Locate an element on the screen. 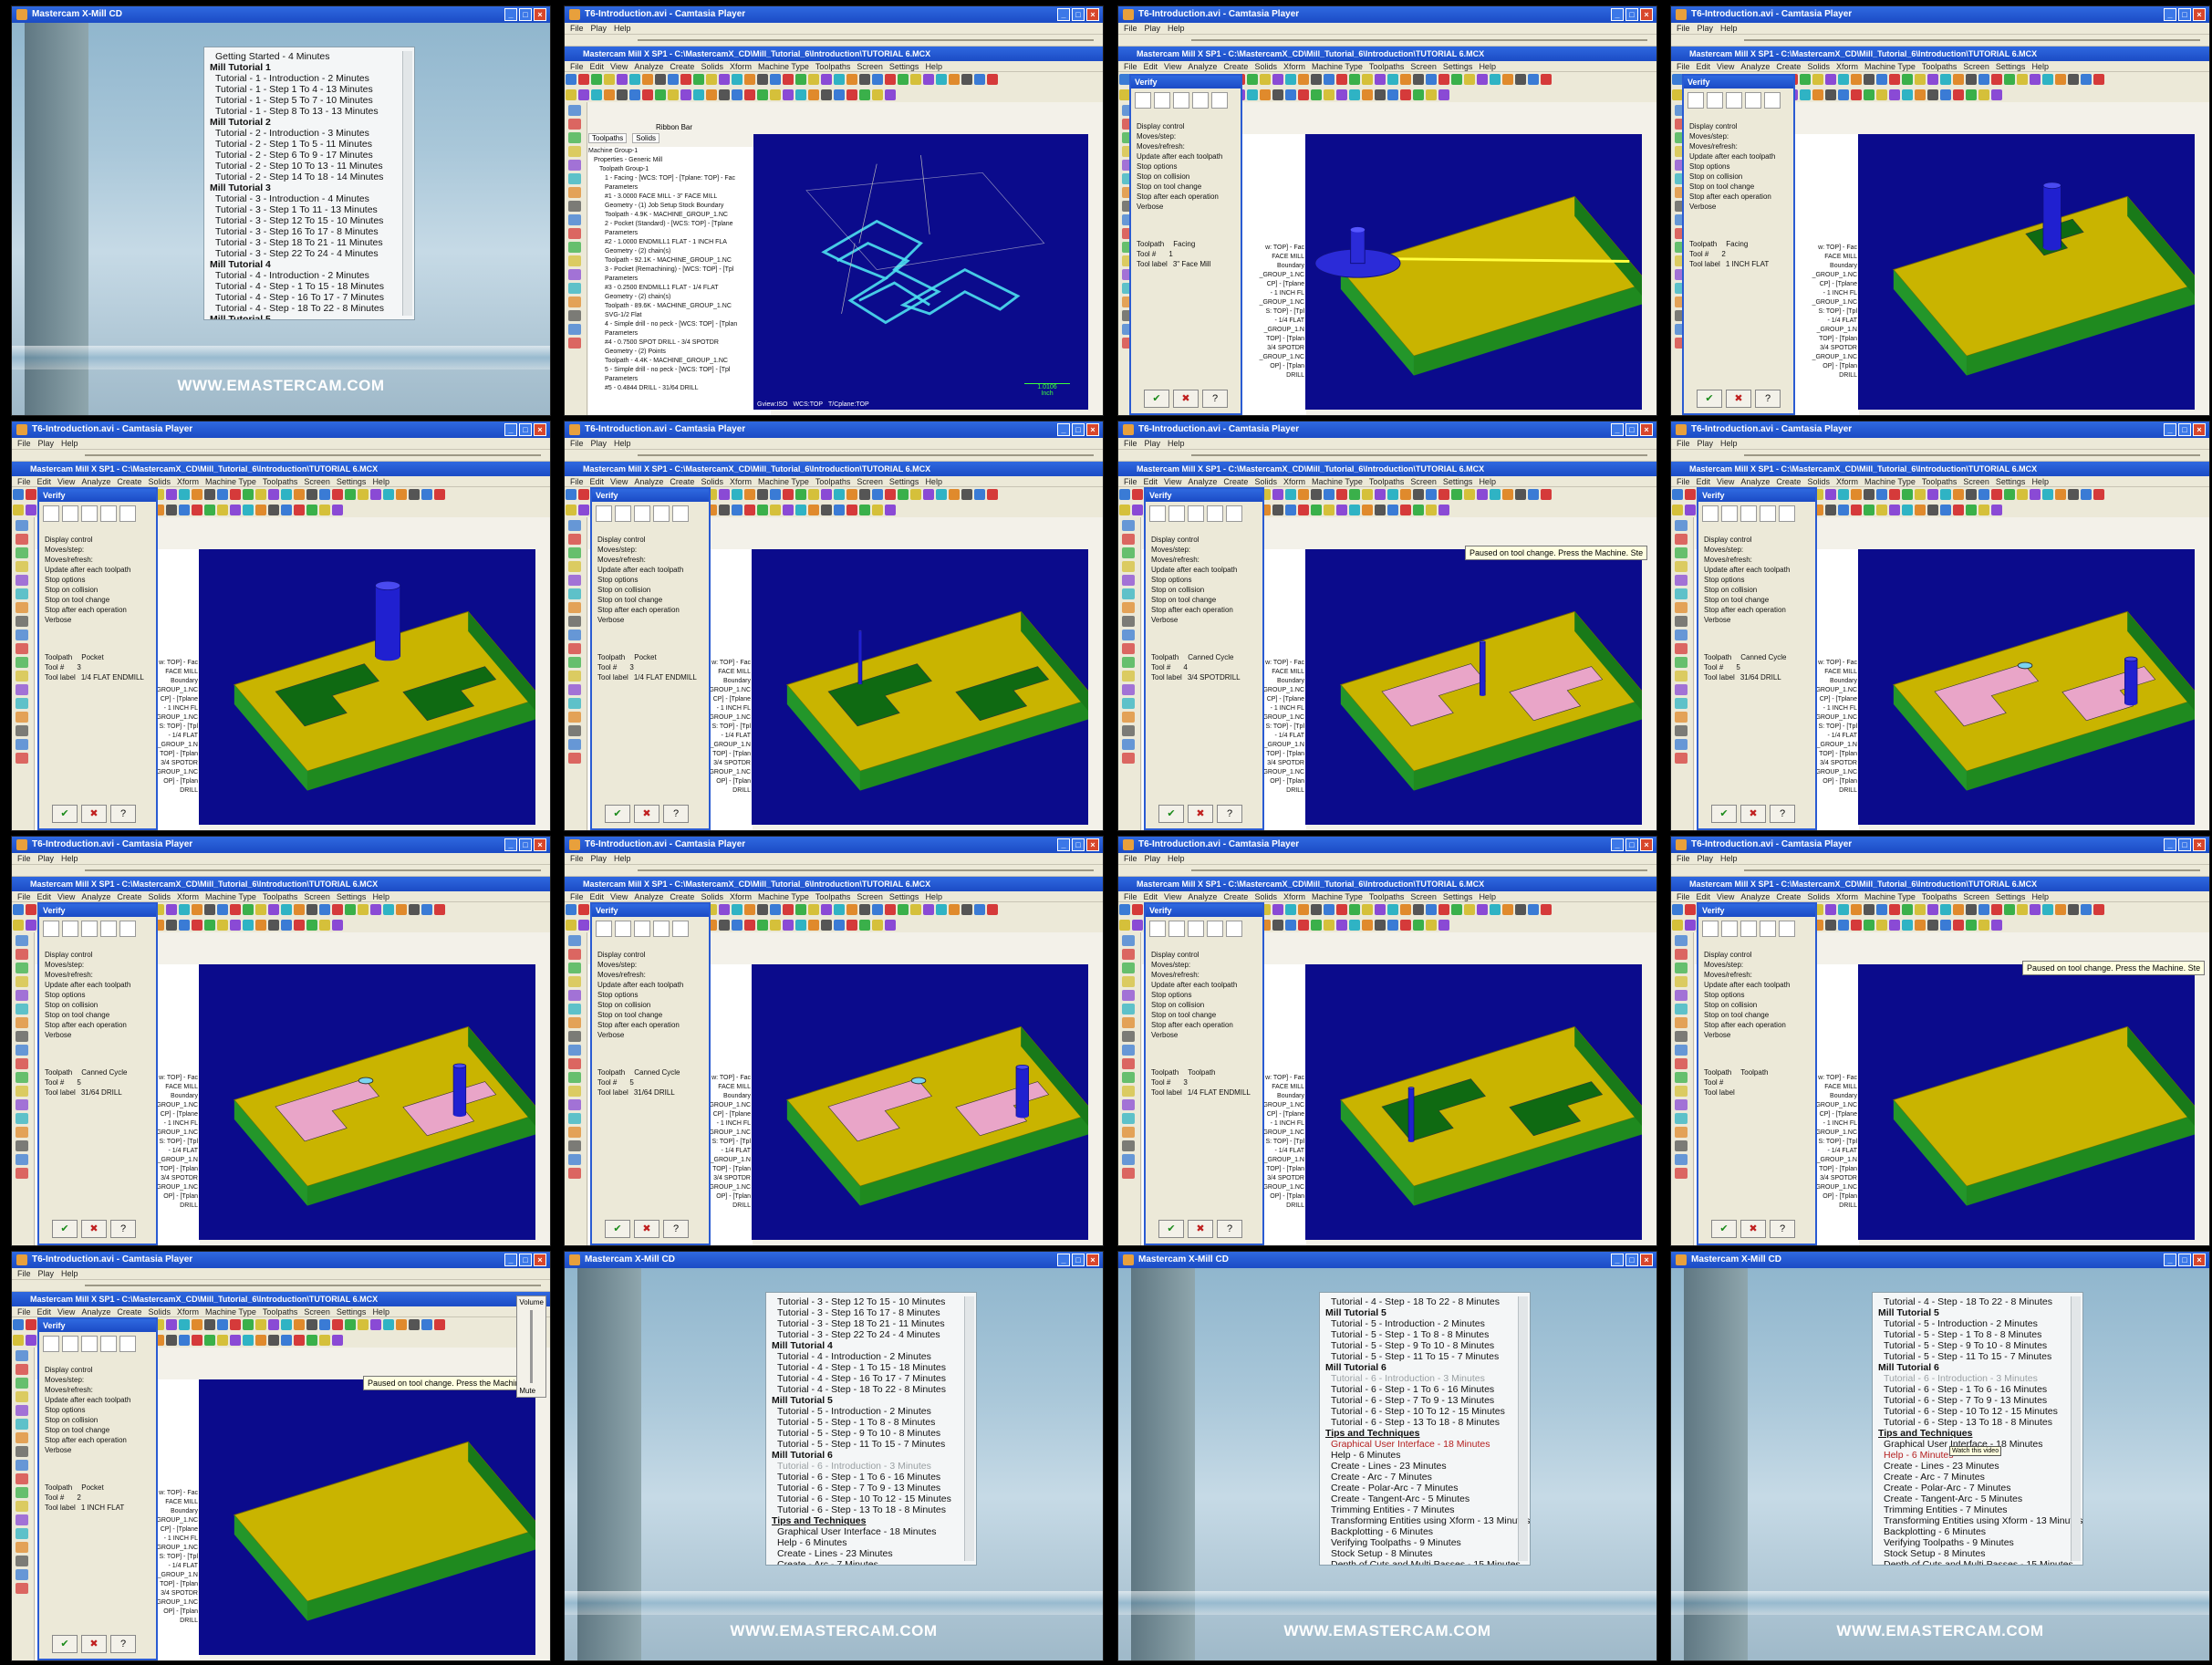 The height and width of the screenshot is (1665, 2212). tree-item: Toolpath - 89.6K - MACHINE_GROUP_1.NC is located at coordinates (679, 306).